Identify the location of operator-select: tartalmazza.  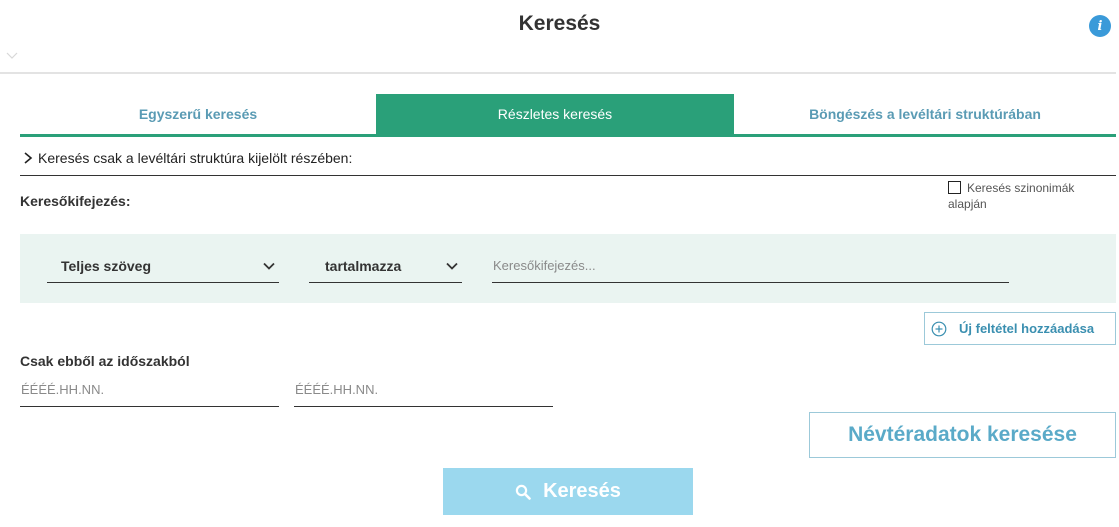
(385, 266).